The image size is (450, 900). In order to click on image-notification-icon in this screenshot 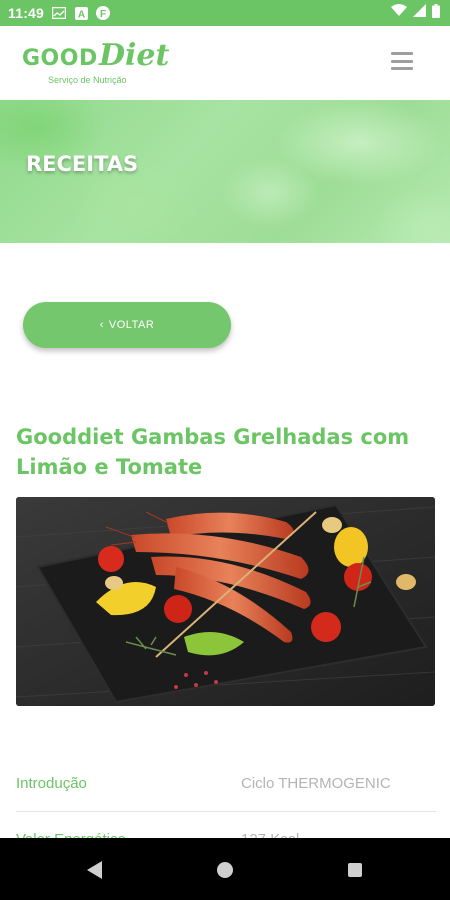, I will do `click(59, 13)`.